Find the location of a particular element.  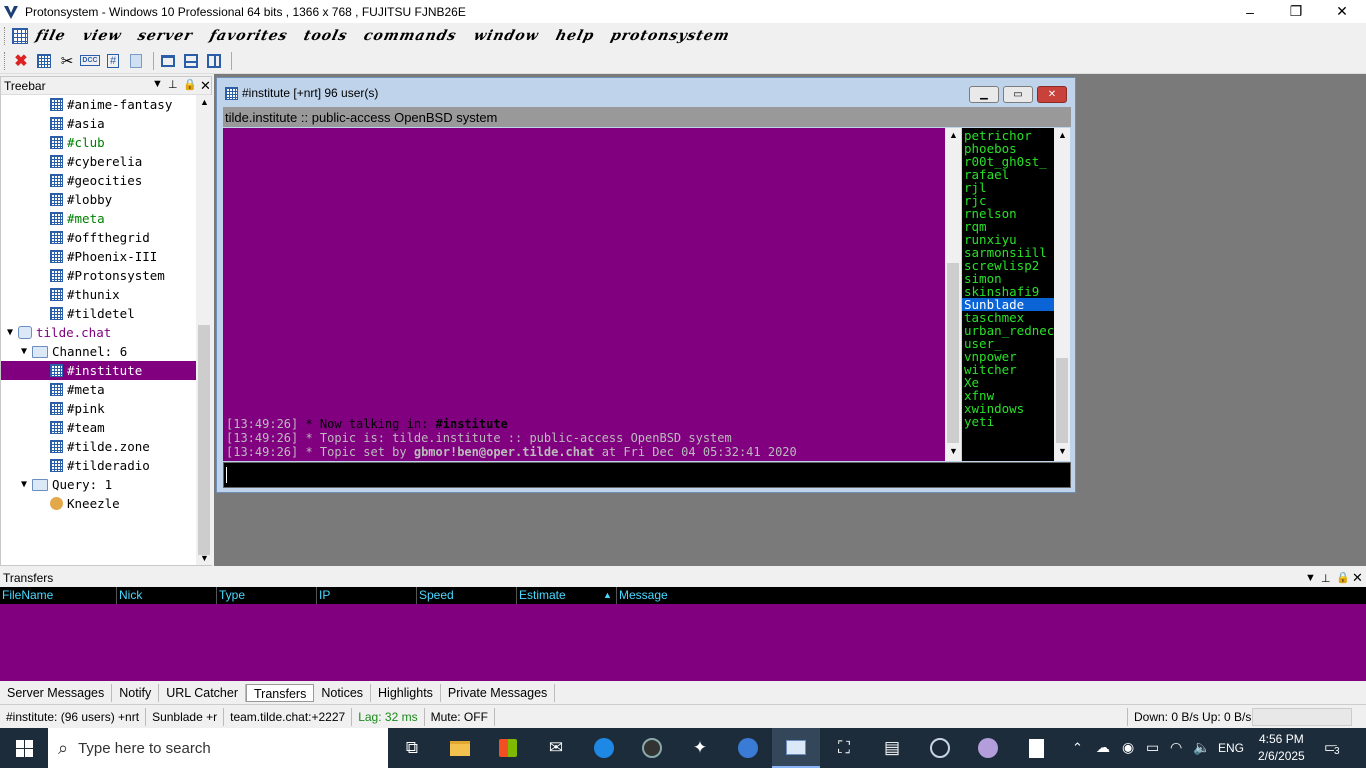

browser-icon is located at coordinates (604, 748).